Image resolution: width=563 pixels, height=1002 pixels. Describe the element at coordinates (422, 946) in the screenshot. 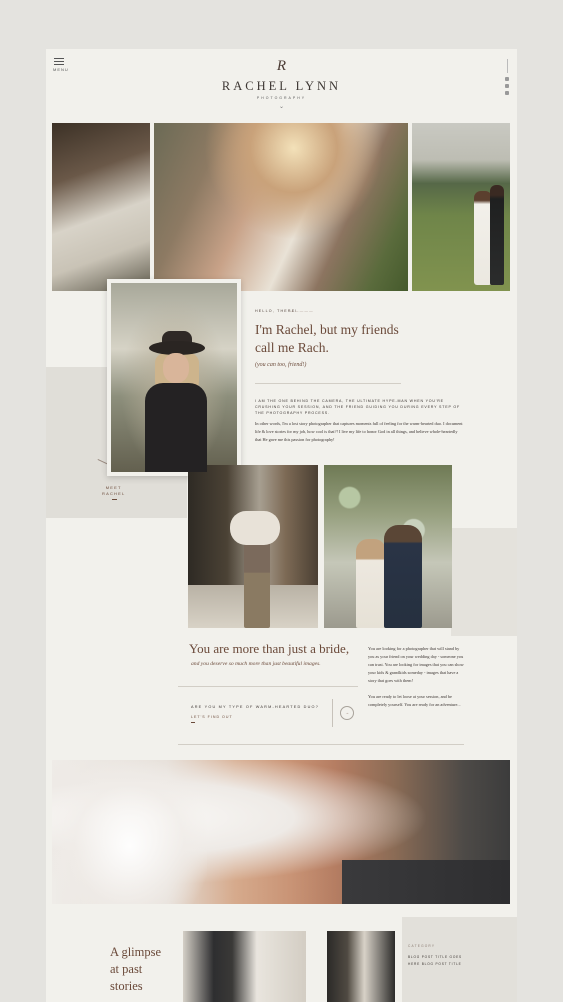

I see `category-label: CATEGORY` at that location.